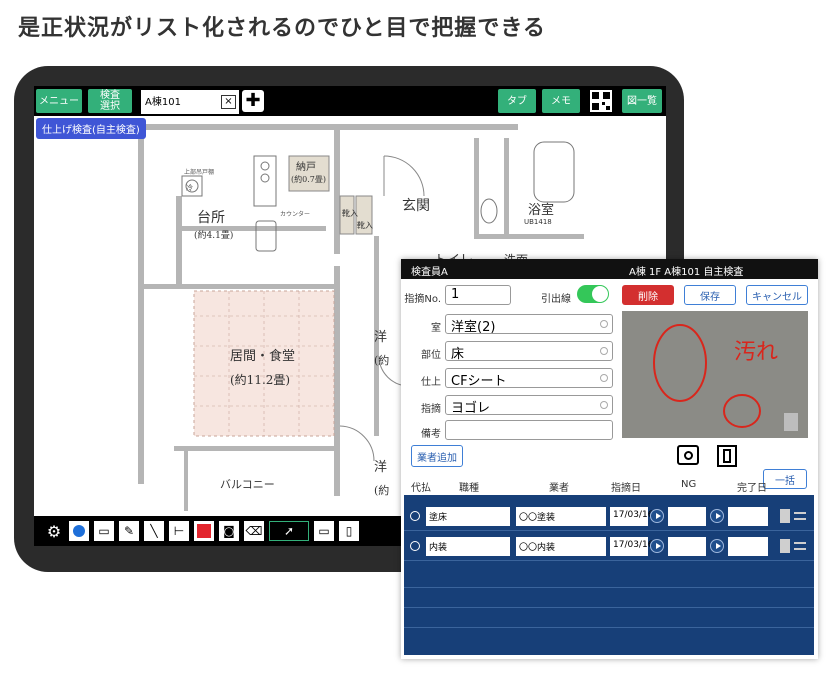  I want to click on room-western2-label: 洋, so click(380, 467).